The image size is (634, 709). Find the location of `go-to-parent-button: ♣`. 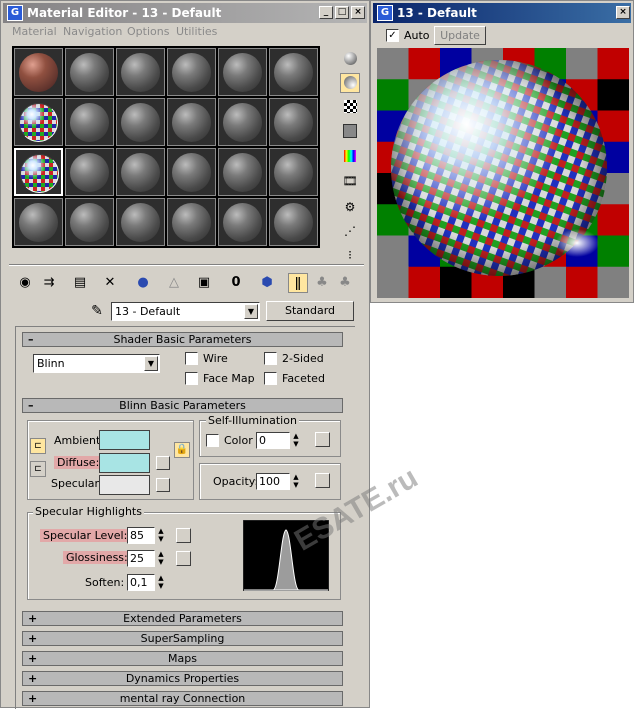

go-to-parent-button: ♣ is located at coordinates (322, 283).